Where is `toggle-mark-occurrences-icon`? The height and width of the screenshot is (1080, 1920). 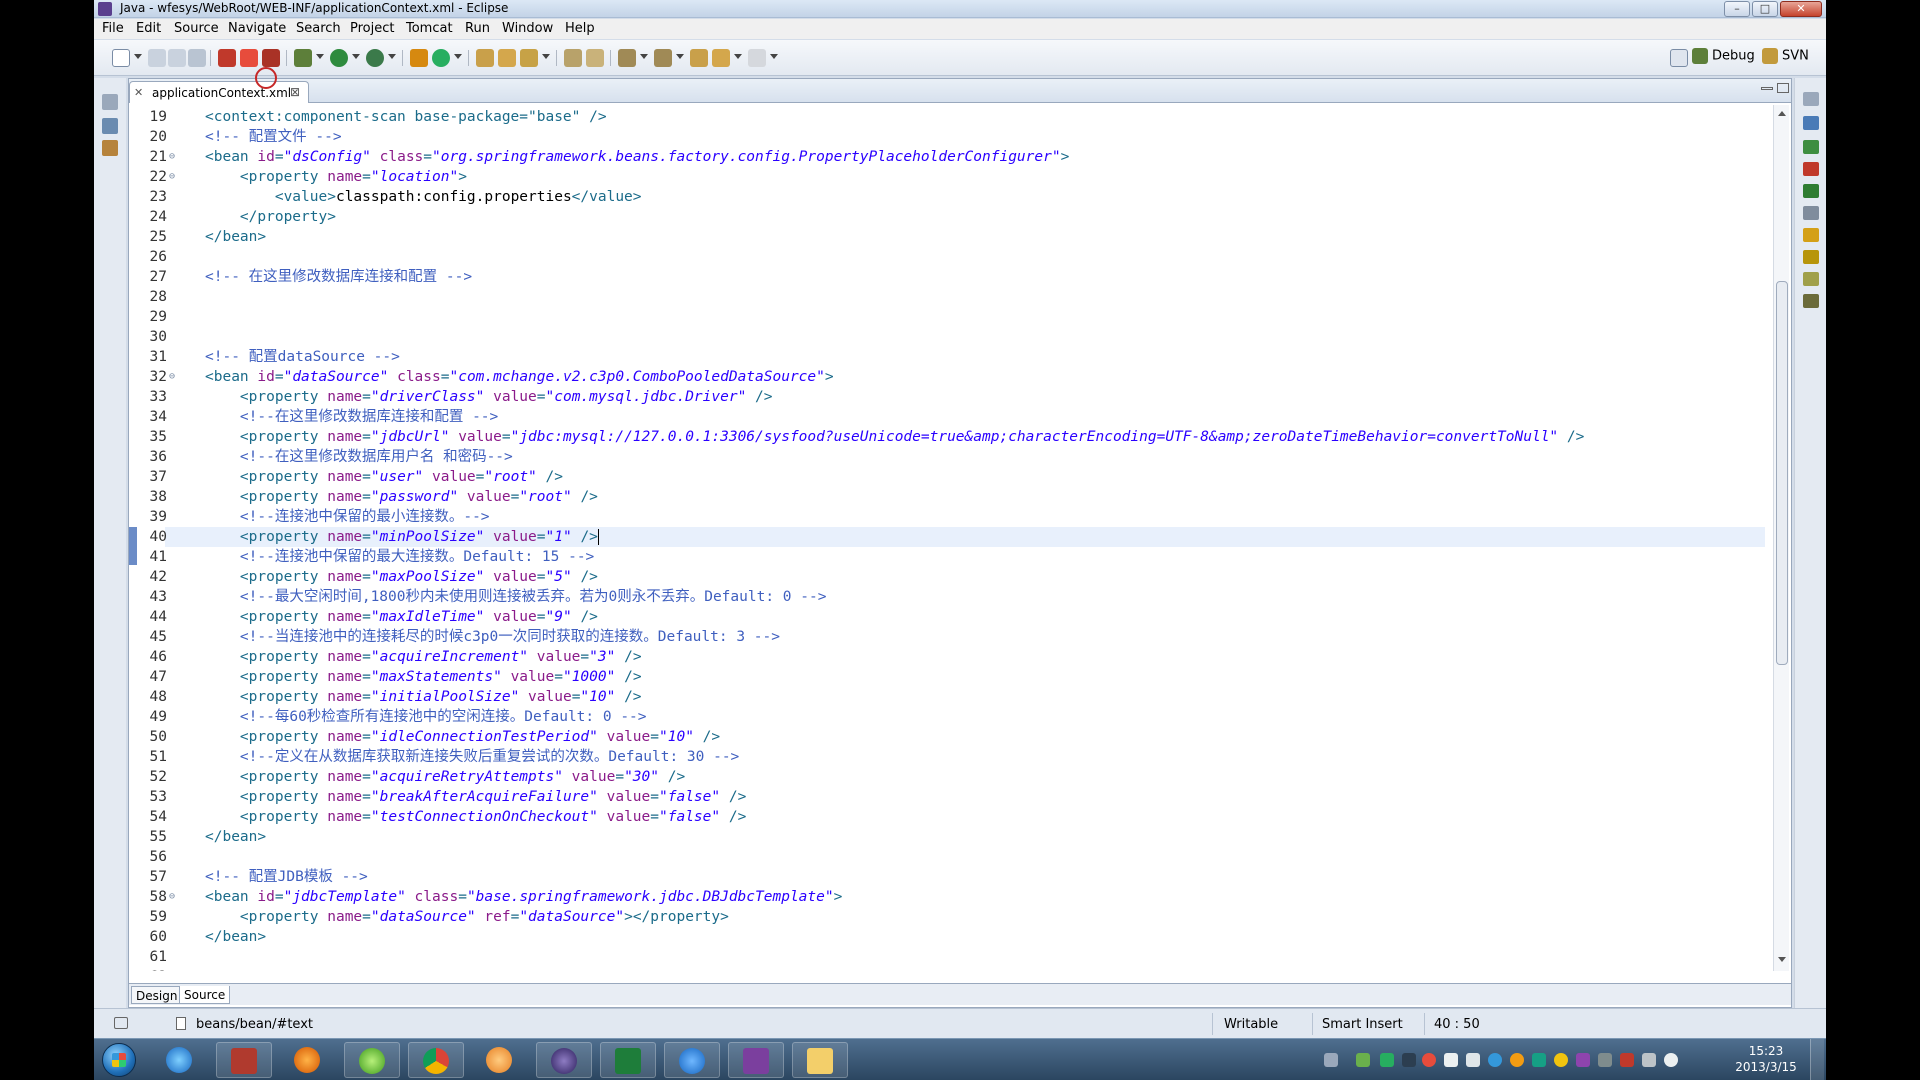 toggle-mark-occurrences-icon is located at coordinates (573, 58).